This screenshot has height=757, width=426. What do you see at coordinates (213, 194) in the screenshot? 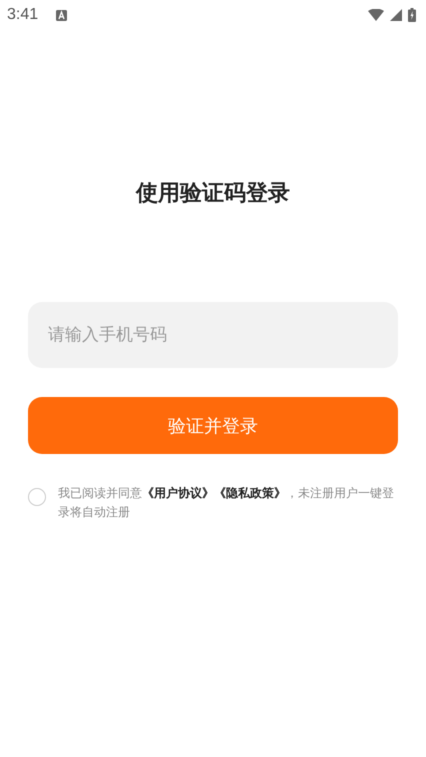
I see `page-title: 使用验证码登录` at bounding box center [213, 194].